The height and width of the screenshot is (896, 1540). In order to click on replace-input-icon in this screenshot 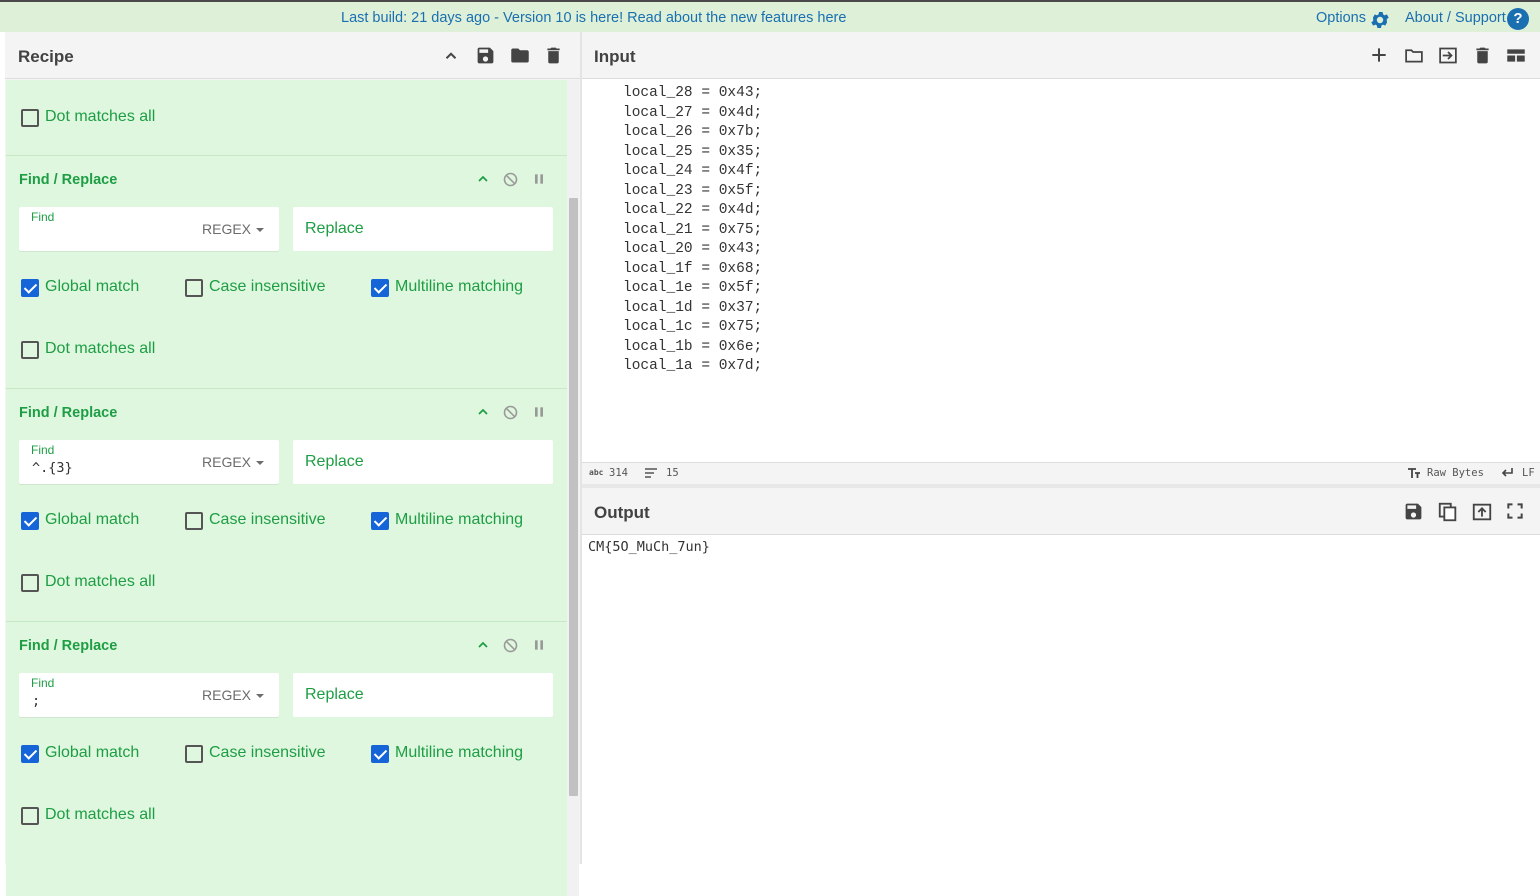, I will do `click(1482, 512)`.